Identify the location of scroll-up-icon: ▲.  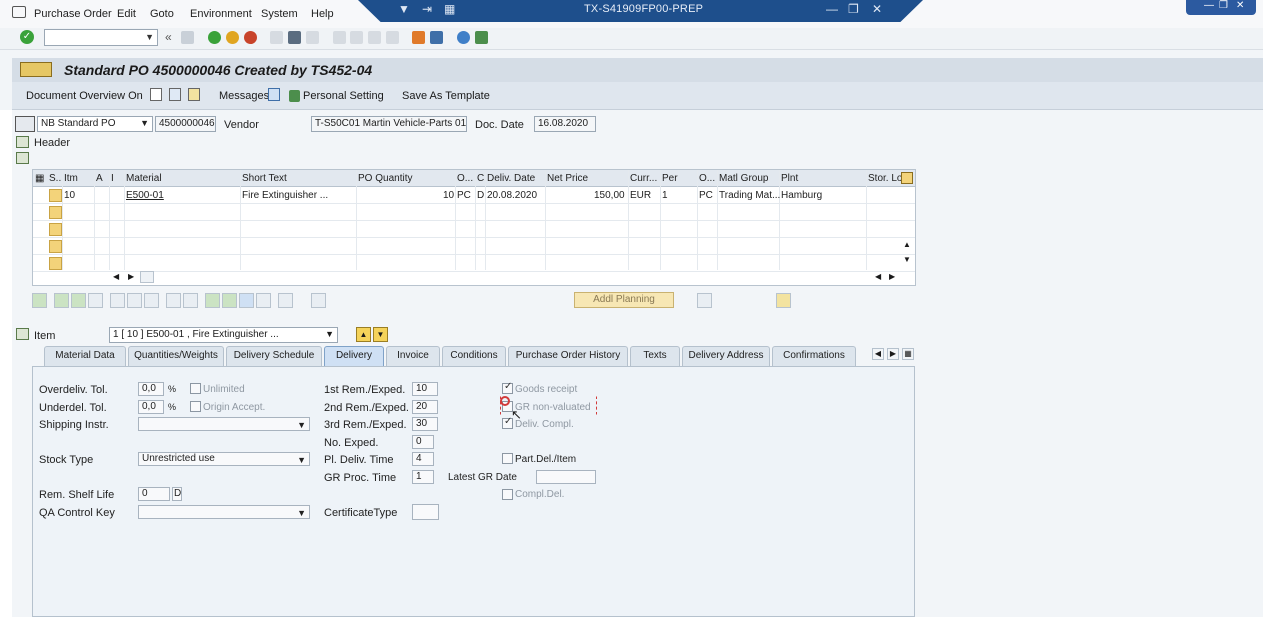
(907, 244).